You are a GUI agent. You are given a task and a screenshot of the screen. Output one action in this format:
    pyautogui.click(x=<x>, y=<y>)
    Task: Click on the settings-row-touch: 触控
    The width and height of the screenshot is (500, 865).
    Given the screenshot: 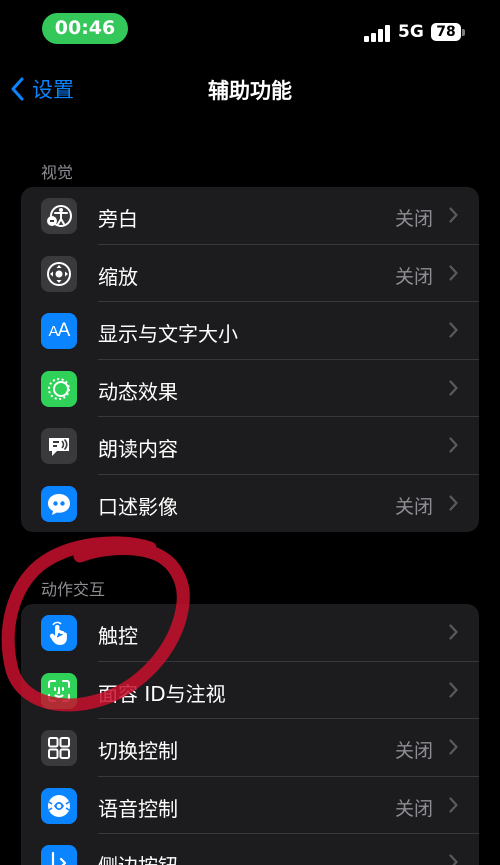 What is the action you would take?
    pyautogui.click(x=250, y=633)
    